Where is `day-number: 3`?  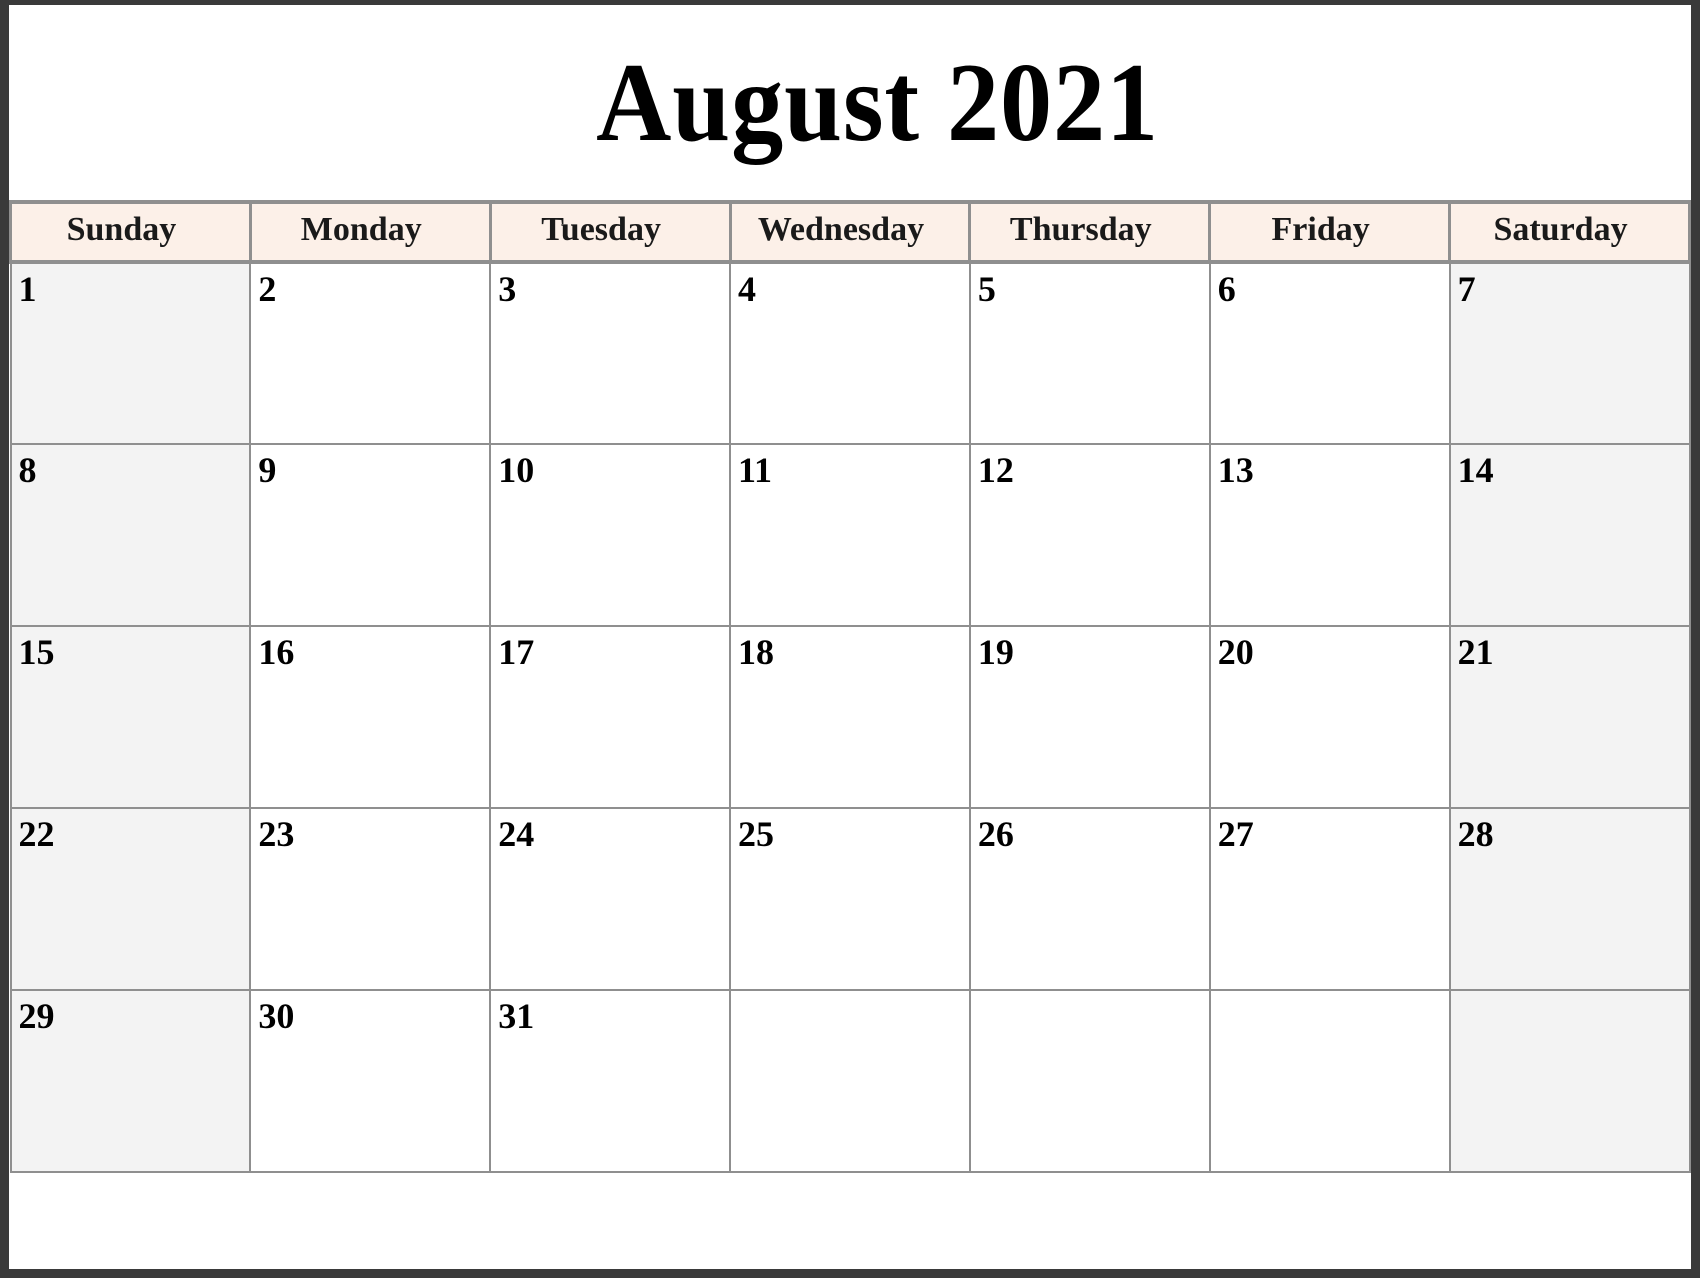 day-number: 3 is located at coordinates (507, 289).